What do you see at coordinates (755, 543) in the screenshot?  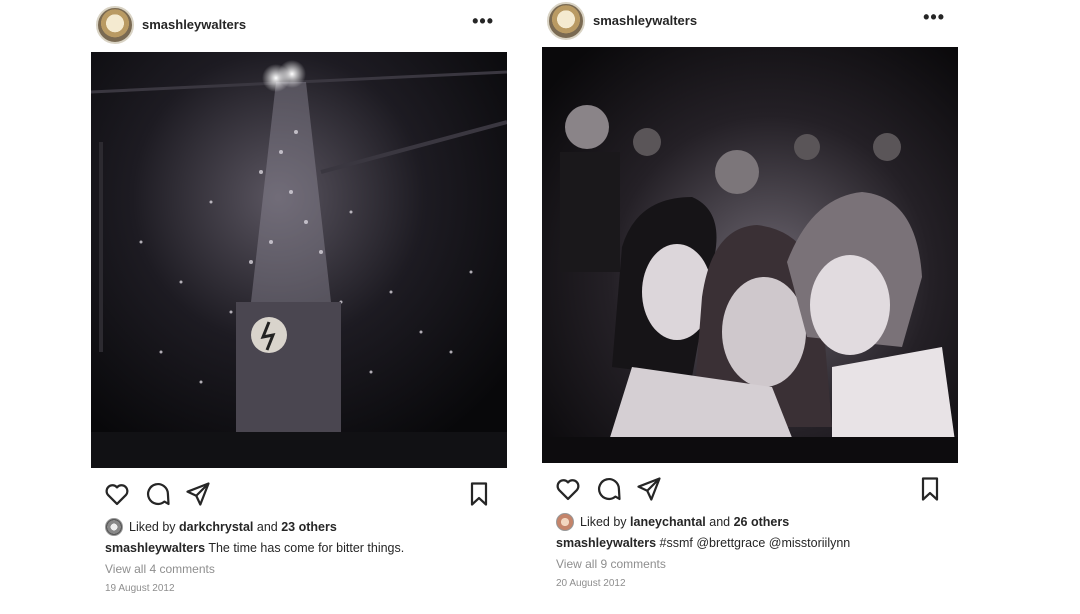 I see `caption-text: #ssmf @brettgrace @misstoriilynn` at bounding box center [755, 543].